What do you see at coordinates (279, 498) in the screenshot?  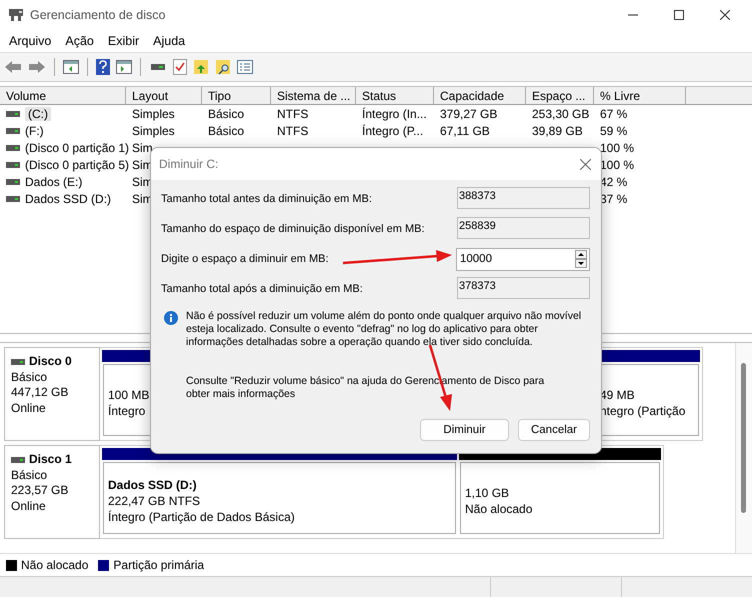 I see `partition-box: Dados SSD (D:) 222,47 GB NTFS Íntegro (Partição de Dados Básica)` at bounding box center [279, 498].